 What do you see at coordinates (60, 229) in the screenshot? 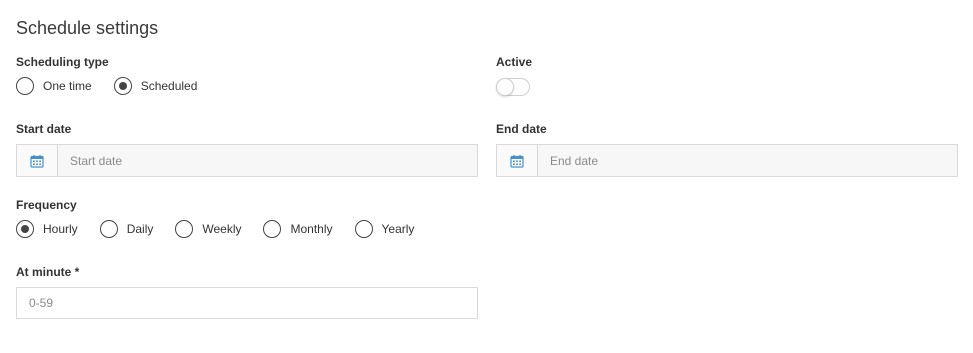
I see `radio-label: Hourly` at bounding box center [60, 229].